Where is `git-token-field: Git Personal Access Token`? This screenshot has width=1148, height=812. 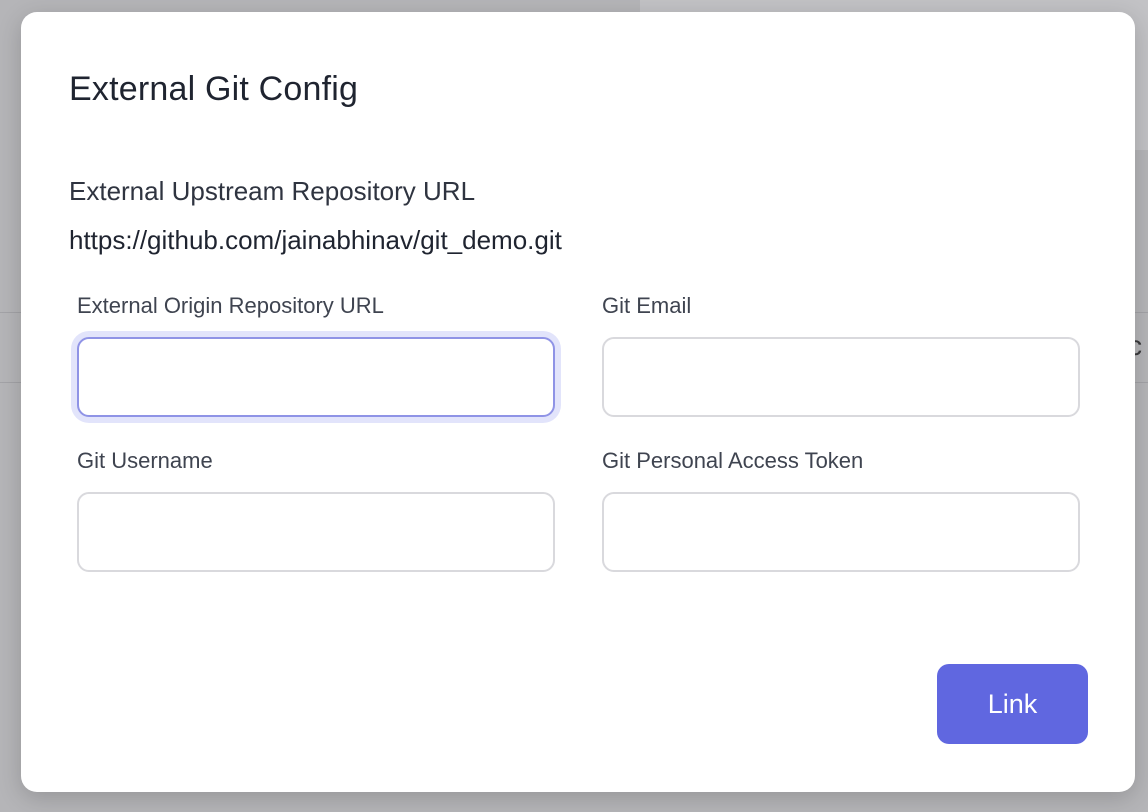
git-token-field: Git Personal Access Token is located at coordinates (841, 510).